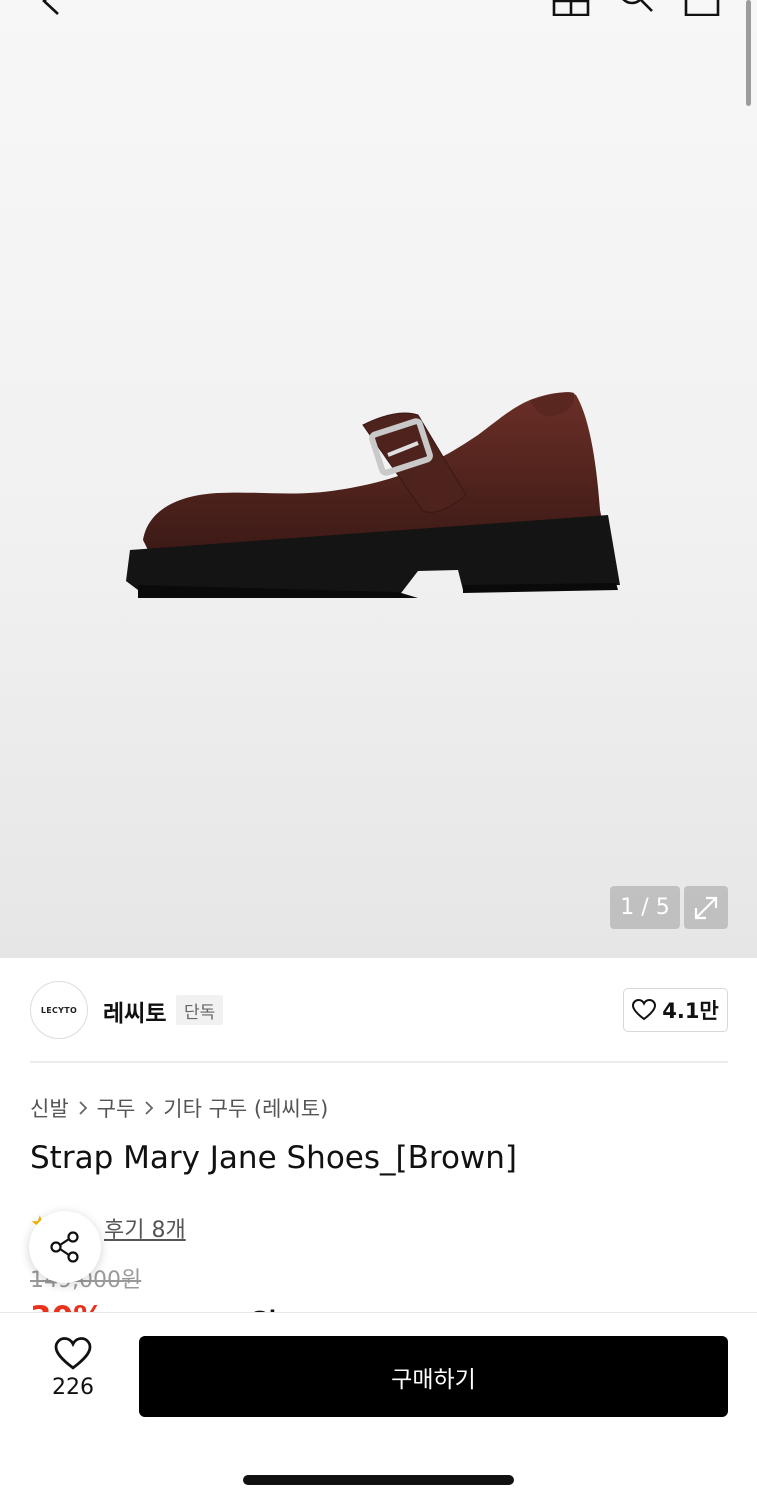 This screenshot has width=757, height=1500. Describe the element at coordinates (274, 1158) in the screenshot. I see `product-title: Strap Mary Jane Shoes_[Brown]` at that location.